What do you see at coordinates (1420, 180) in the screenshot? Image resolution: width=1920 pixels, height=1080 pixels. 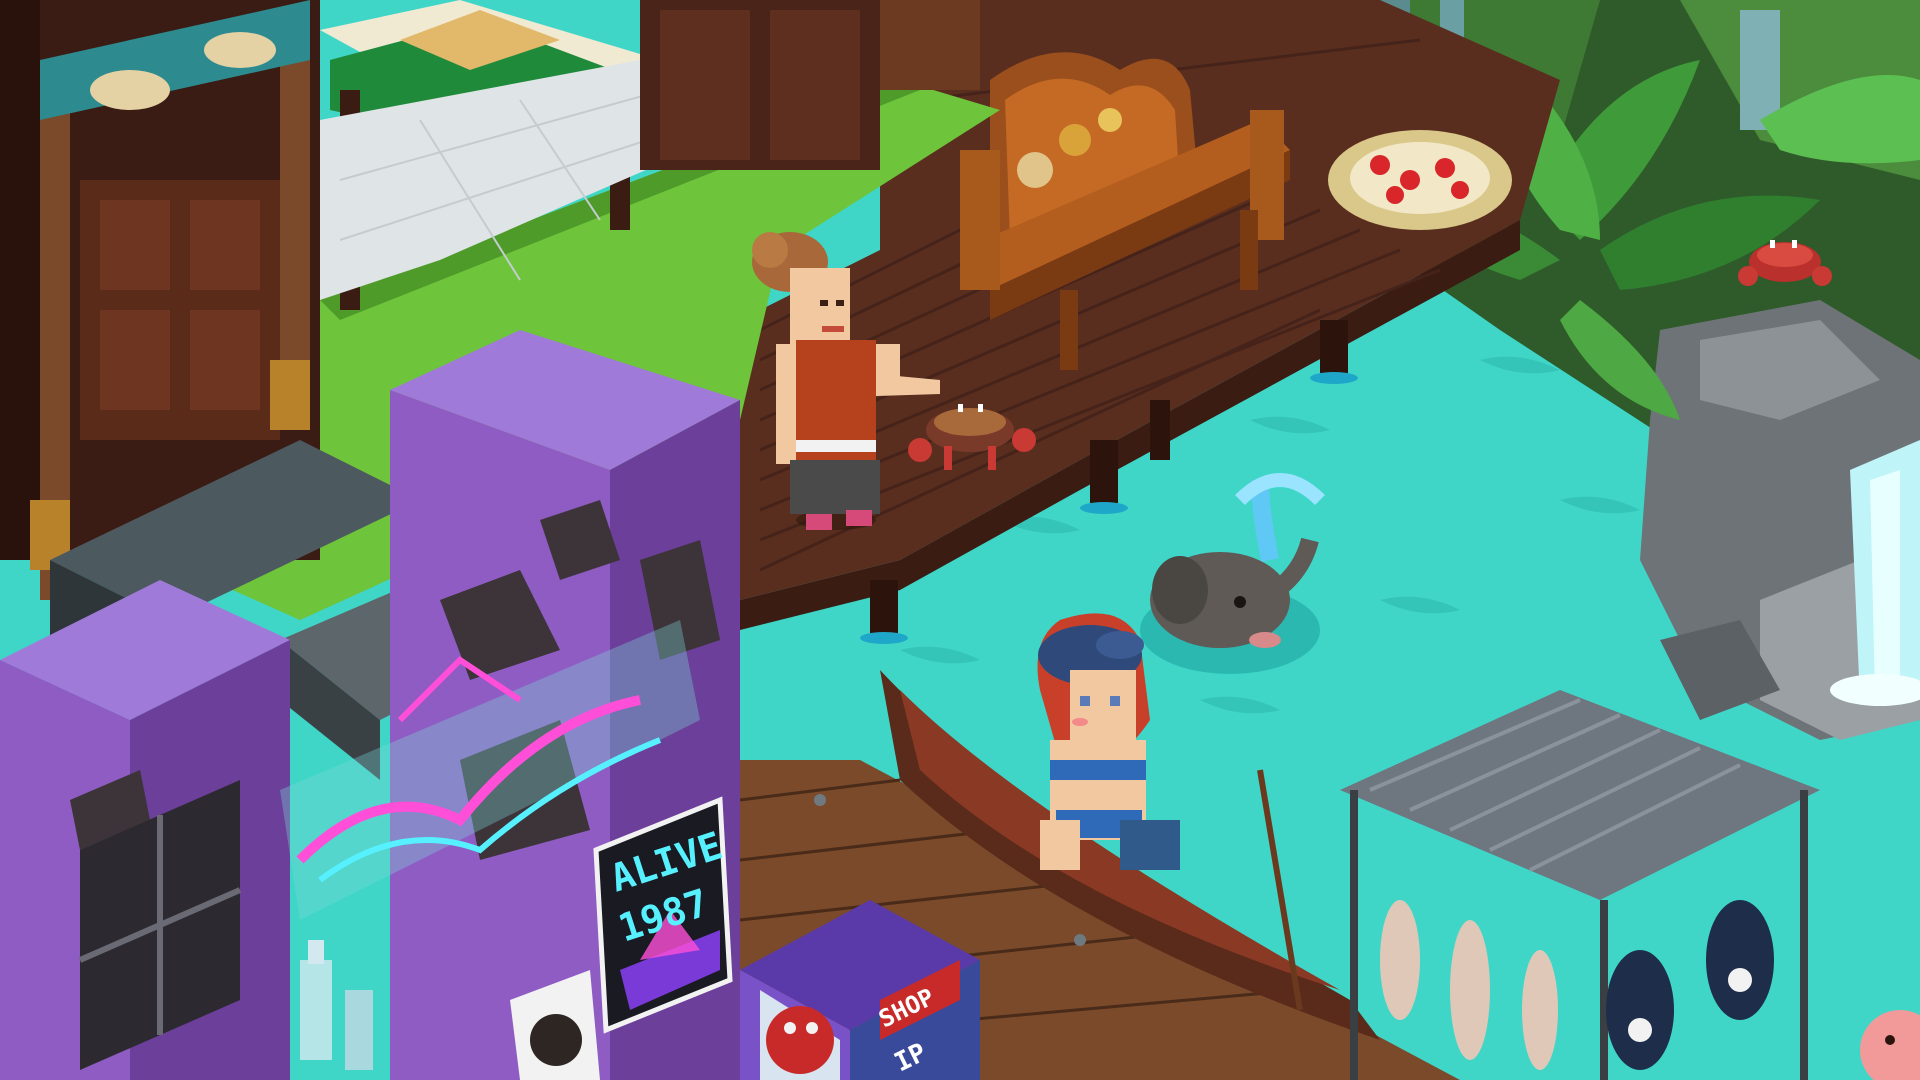 I see `lotus-flower-plate` at bounding box center [1420, 180].